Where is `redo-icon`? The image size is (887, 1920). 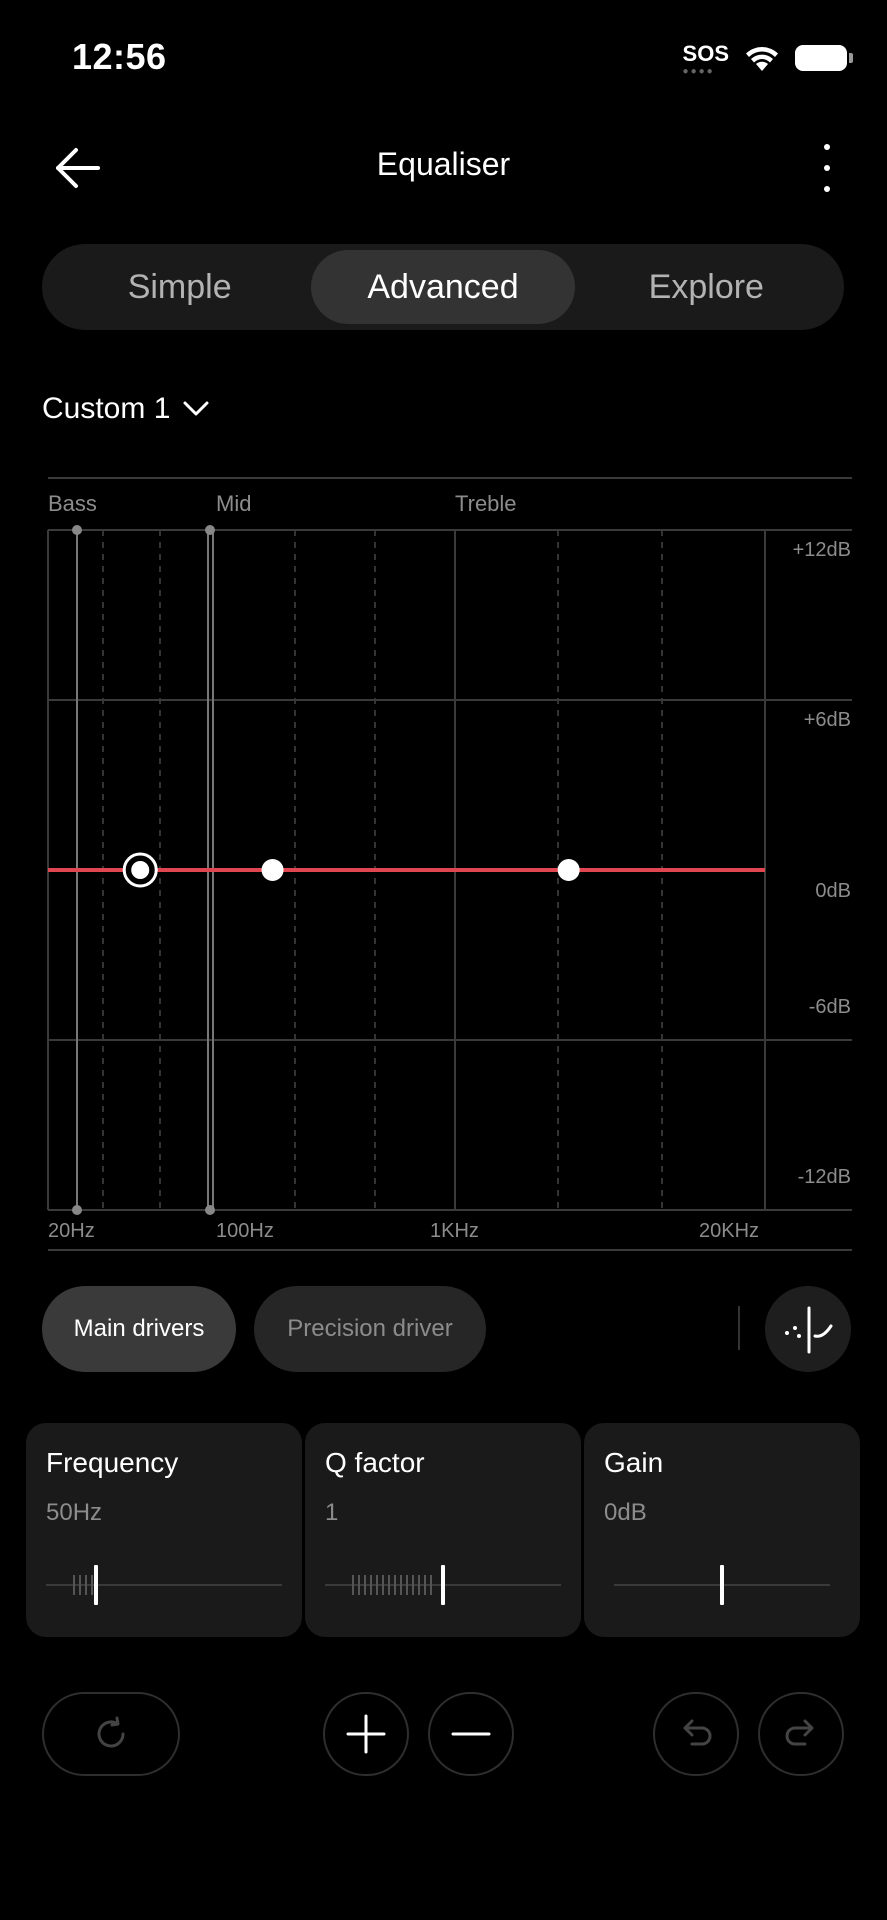 redo-icon is located at coordinates (799, 1732).